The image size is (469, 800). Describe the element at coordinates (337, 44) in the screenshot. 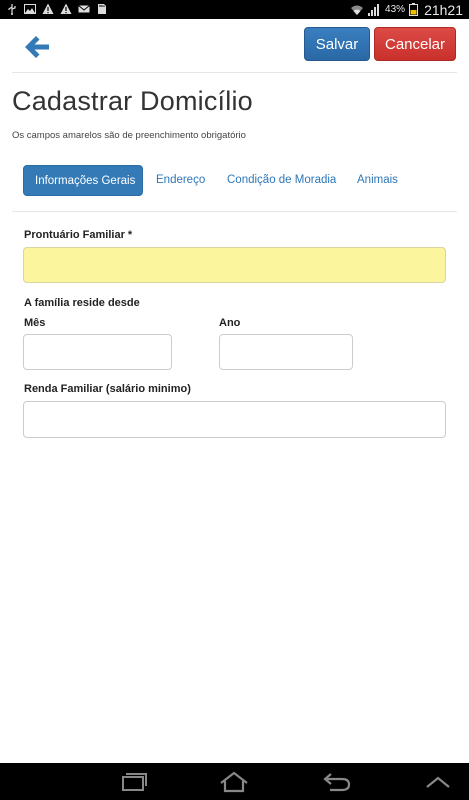

I see `save-button: Salvar` at that location.